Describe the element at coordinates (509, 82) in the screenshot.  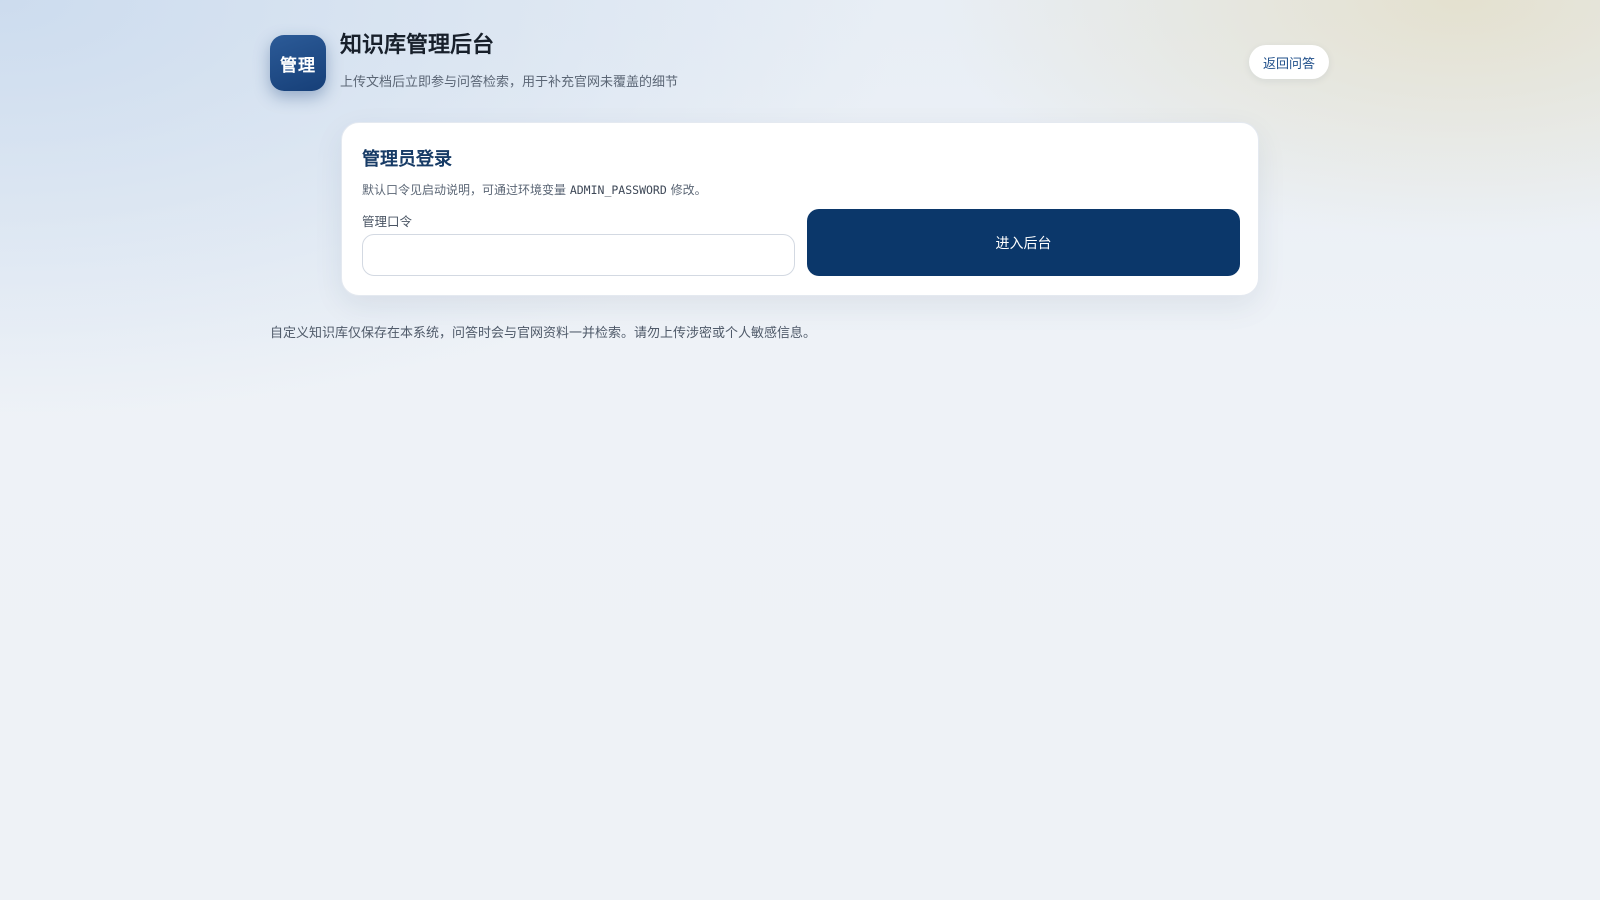
I see `page-subtitle: 上传文档后立即参与问答检索，用于补充官网未覆盖的细节` at that location.